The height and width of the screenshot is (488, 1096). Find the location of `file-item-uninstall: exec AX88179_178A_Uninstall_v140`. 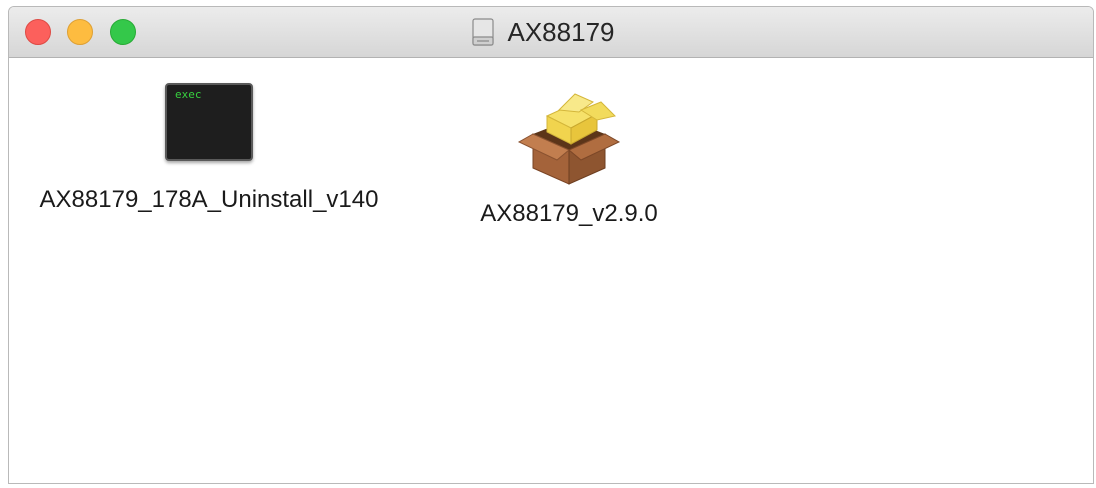

file-item-uninstall: exec AX88179_178A_Uninstall_v140 is located at coordinates (209, 149).